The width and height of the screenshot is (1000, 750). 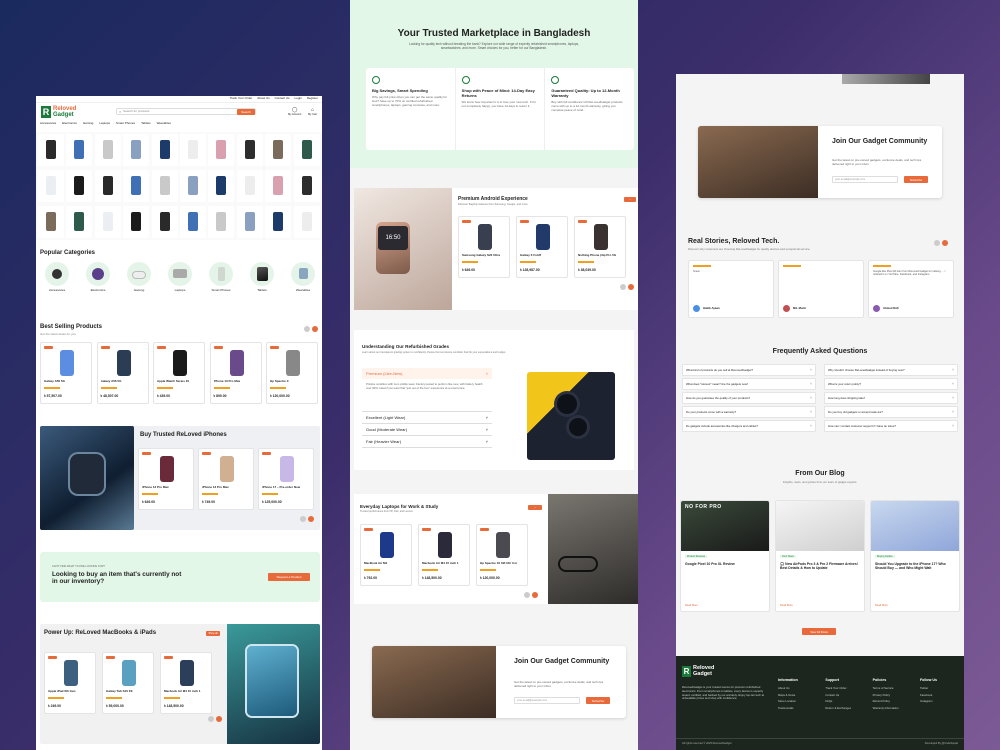 I want to click on product-card: Galaxy Tab S10 FE ৳ 59,000.00, so click(x=128, y=683).